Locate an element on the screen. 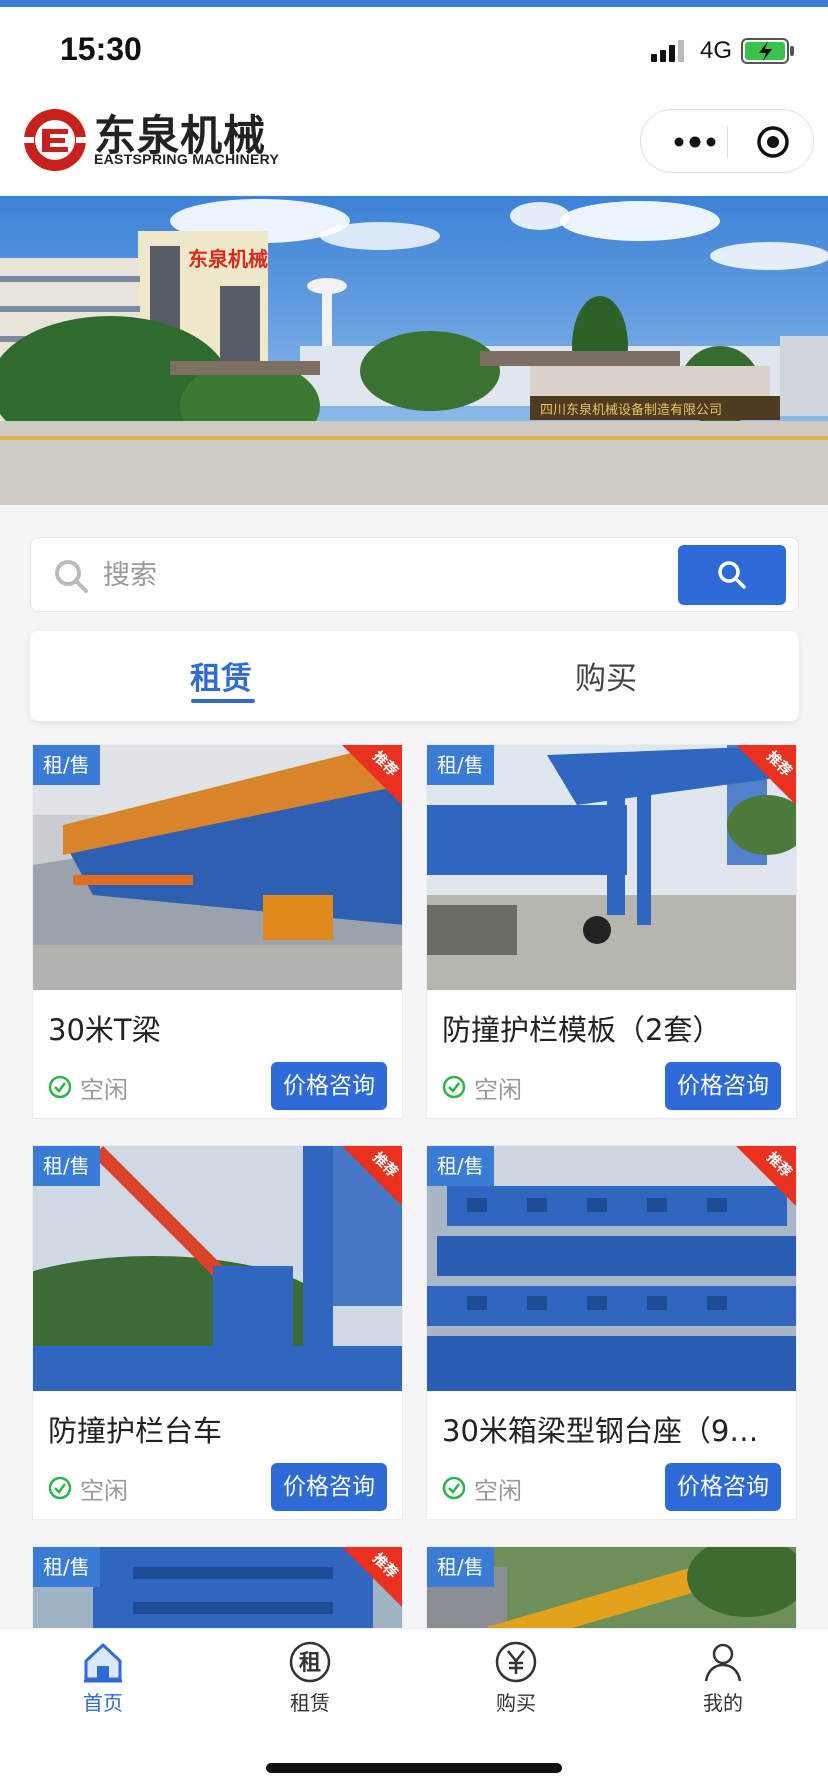 The height and width of the screenshot is (1792, 828). product-title: 防撞护栏台车 is located at coordinates (135, 1431).